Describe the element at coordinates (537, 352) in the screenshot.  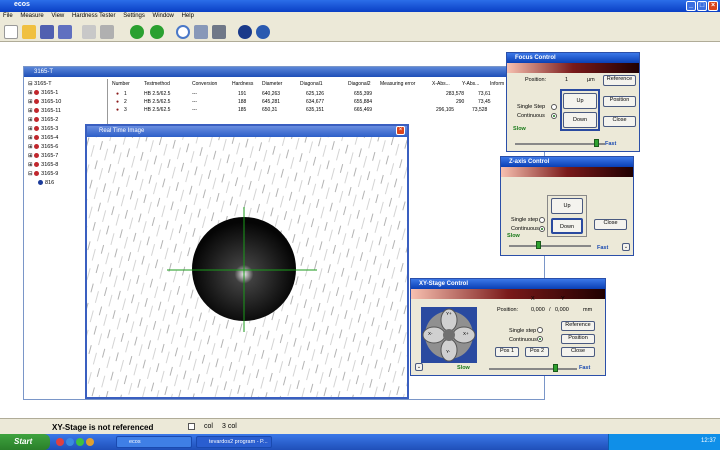
I see `pos2-button: Pos 2` at that location.